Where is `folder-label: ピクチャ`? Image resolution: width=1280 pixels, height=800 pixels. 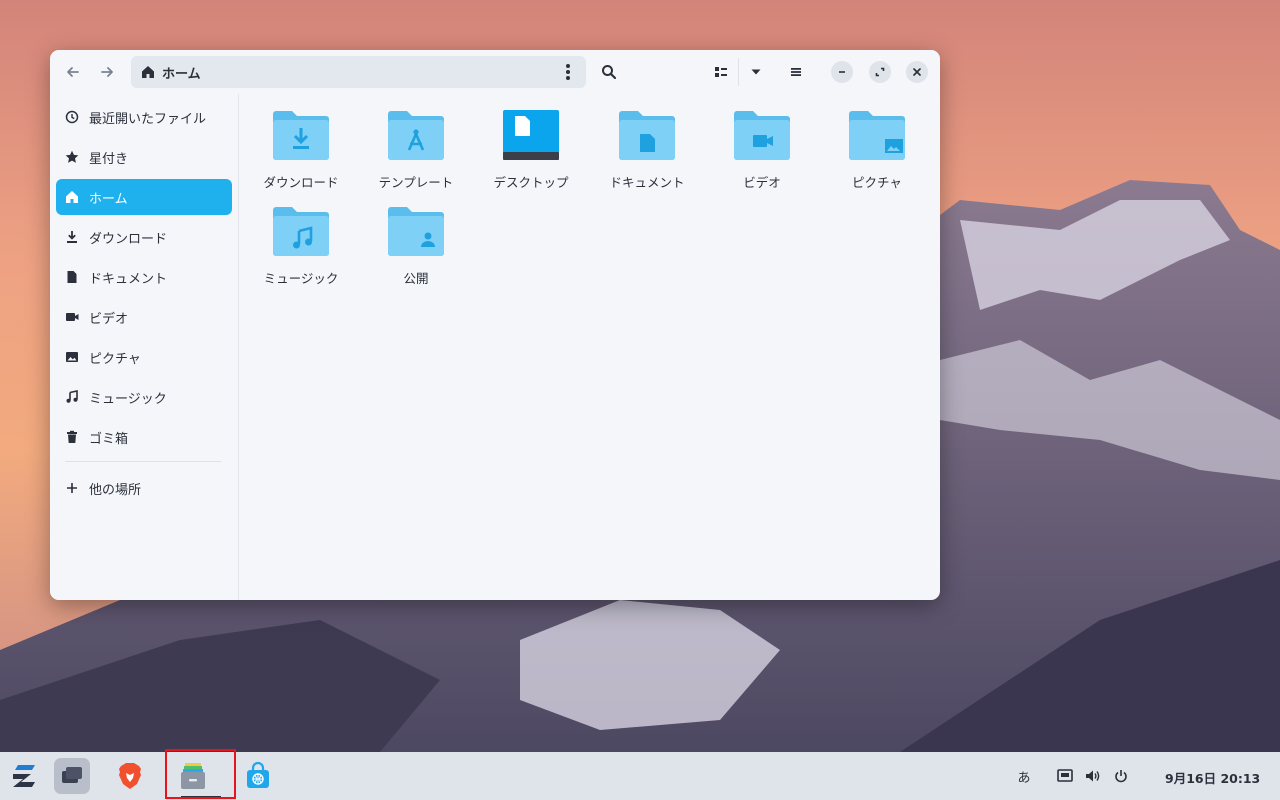 folder-label: ピクチャ is located at coordinates (877, 182).